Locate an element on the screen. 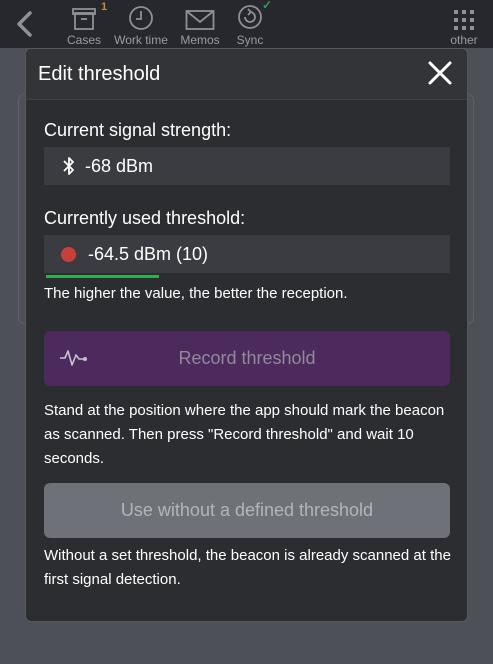 The image size is (493, 664). top-app-bar: Cases 1 Work time Memos Sync ✓ other is located at coordinates (246, 24).